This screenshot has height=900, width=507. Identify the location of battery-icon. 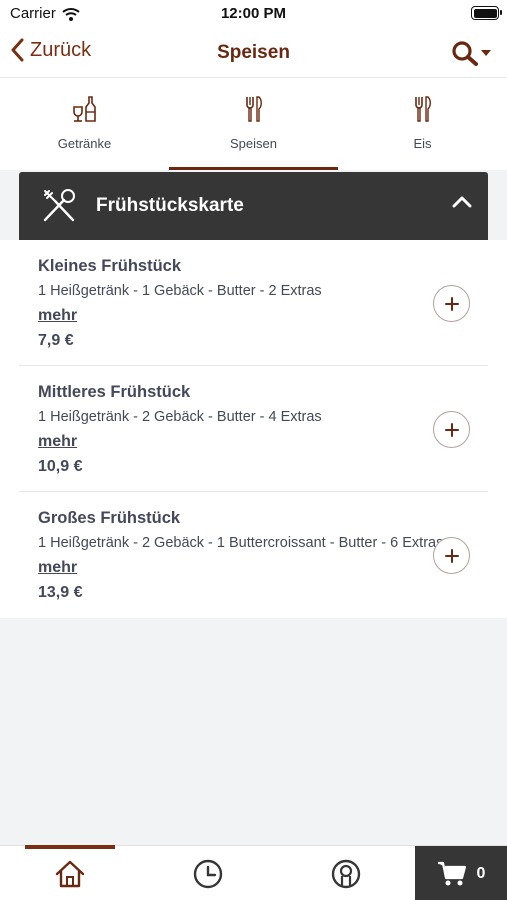
(486, 13).